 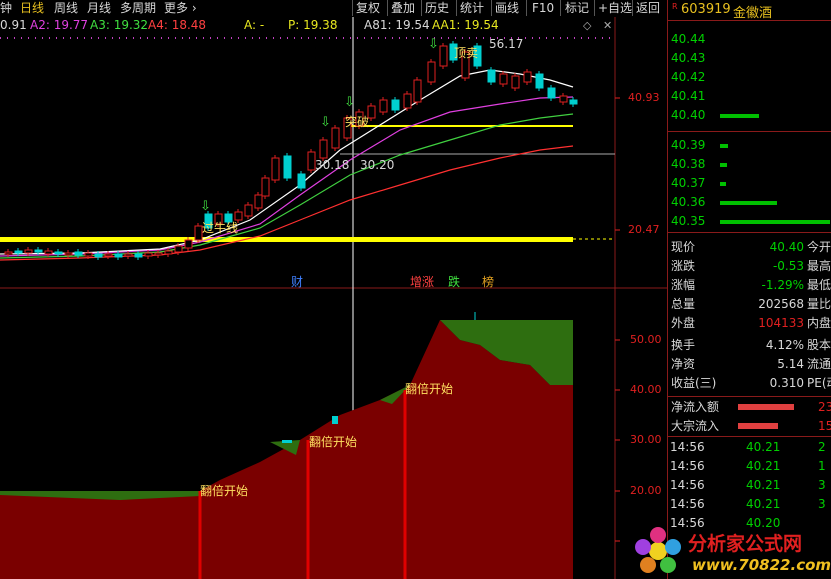 What do you see at coordinates (782, 285) in the screenshot?
I see `field-value: -1.29%` at bounding box center [782, 285].